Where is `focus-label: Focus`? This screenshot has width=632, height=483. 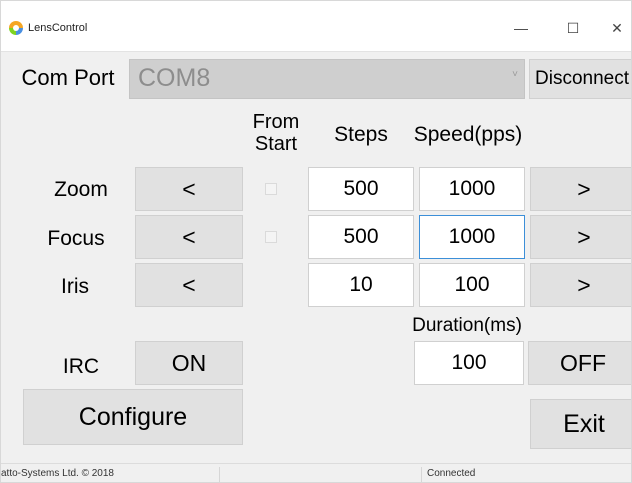
focus-label: Focus is located at coordinates (76, 238).